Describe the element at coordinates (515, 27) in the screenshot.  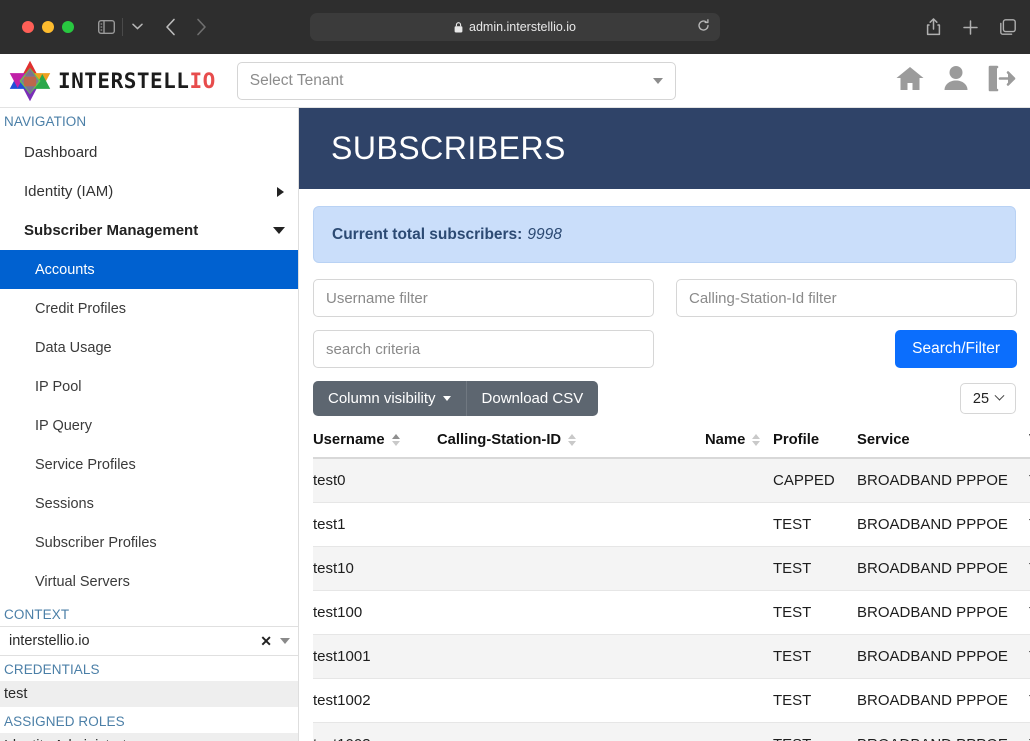
I see `address-bar: admin.interstellio.io` at that location.